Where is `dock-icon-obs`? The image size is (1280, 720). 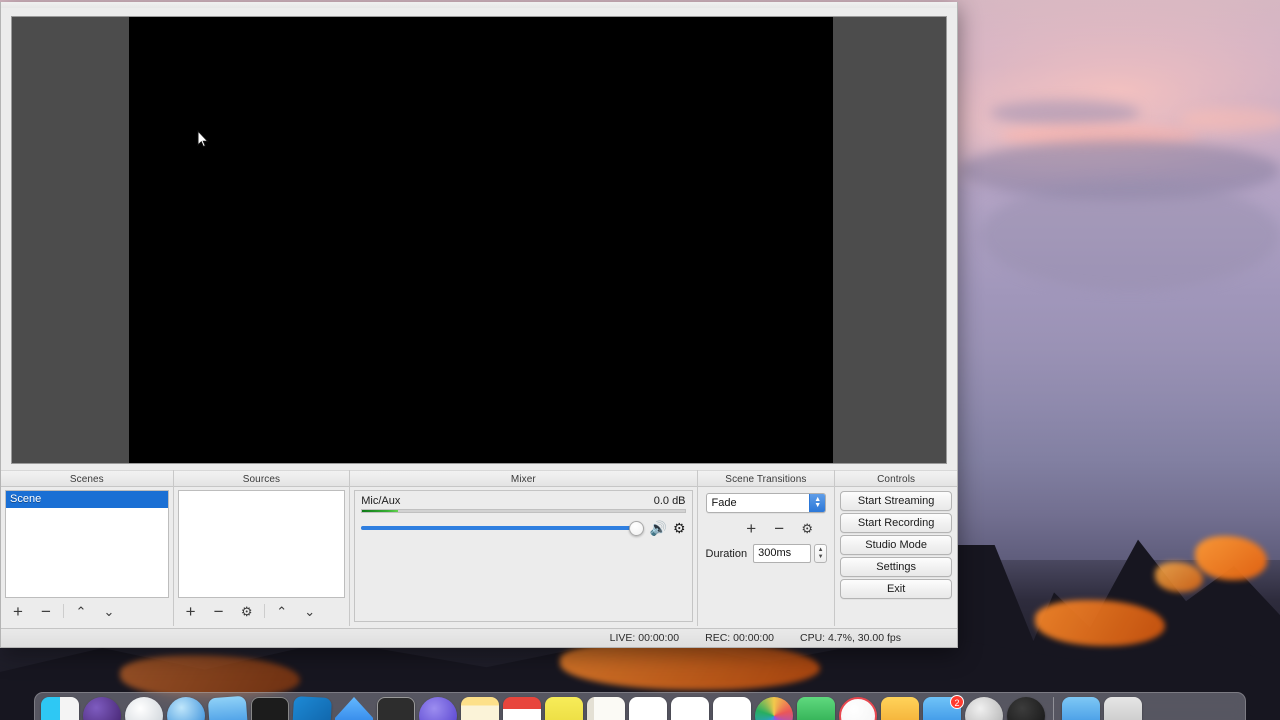 dock-icon-obs is located at coordinates (1026, 708).